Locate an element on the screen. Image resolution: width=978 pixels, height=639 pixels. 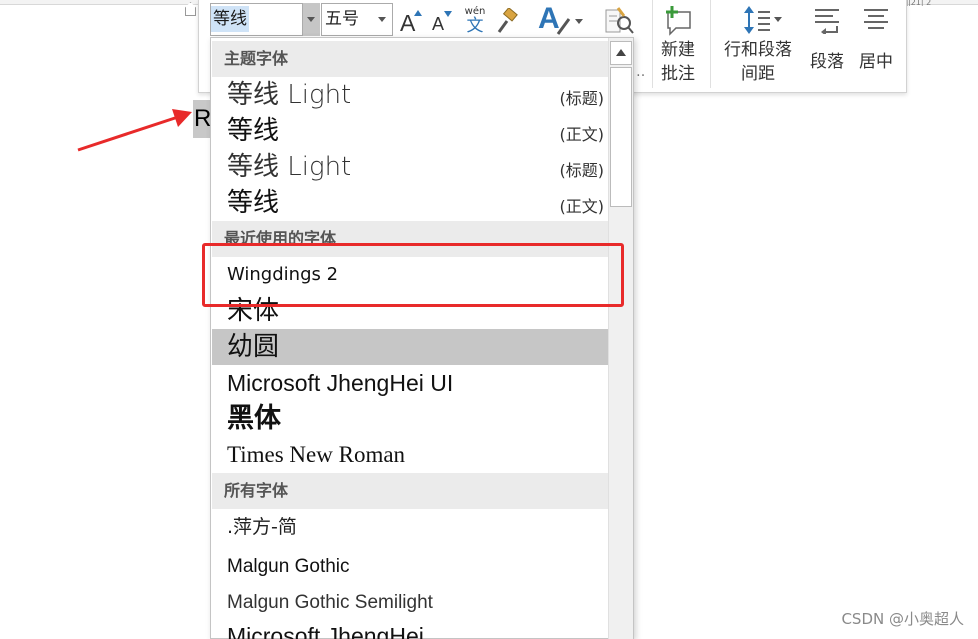
line-spacing-icon is located at coordinates (763, 20).